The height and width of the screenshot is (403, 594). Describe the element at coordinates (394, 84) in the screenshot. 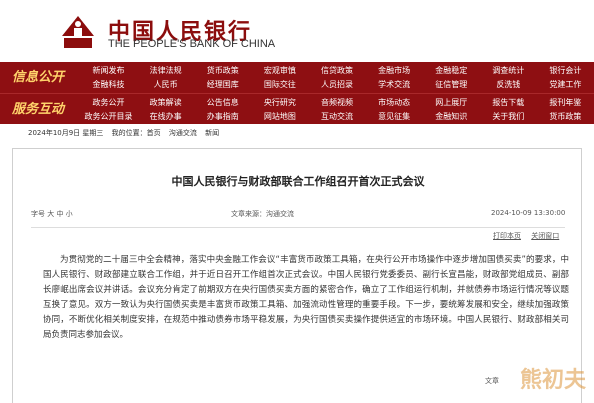

I see `nav-item: 学术交流` at that location.